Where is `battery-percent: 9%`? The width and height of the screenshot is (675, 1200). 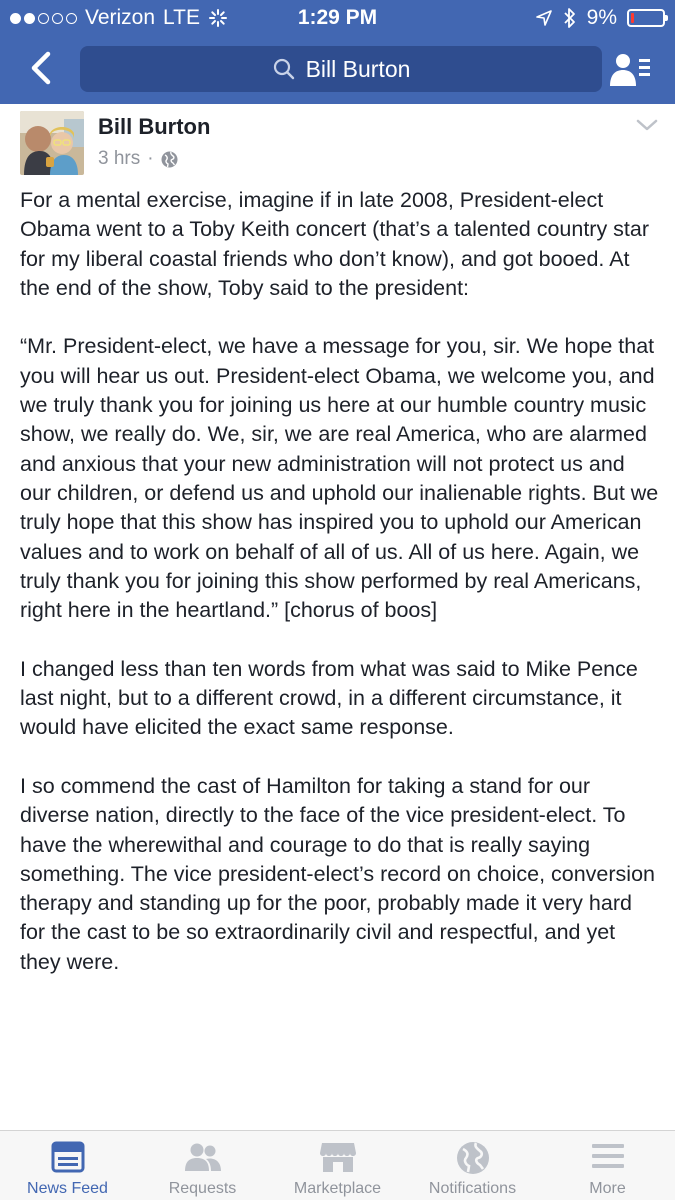 battery-percent: 9% is located at coordinates (601, 17).